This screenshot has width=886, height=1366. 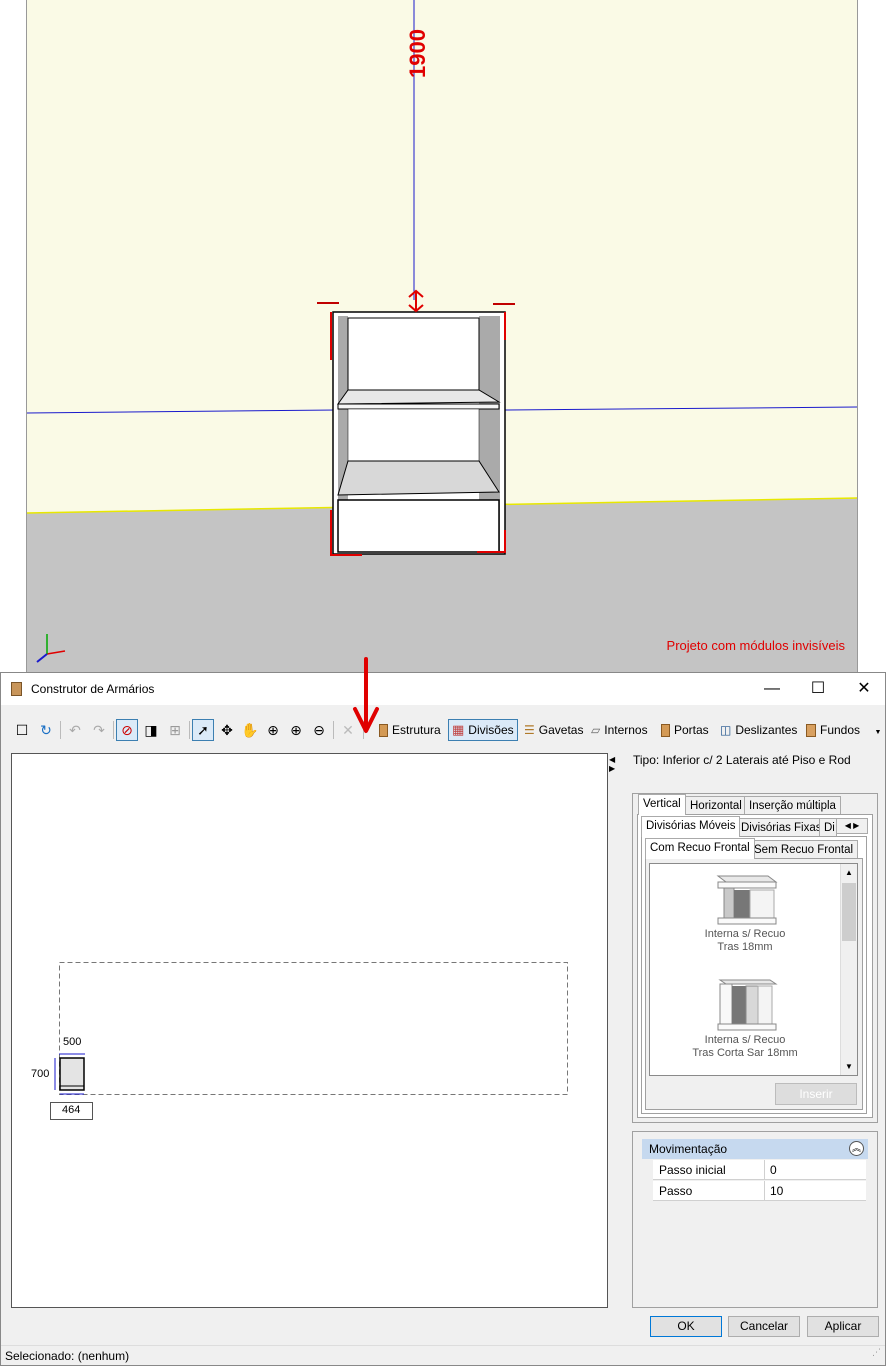 What do you see at coordinates (458, 729) in the screenshot?
I see `divisions-grid-icon: ▦` at bounding box center [458, 729].